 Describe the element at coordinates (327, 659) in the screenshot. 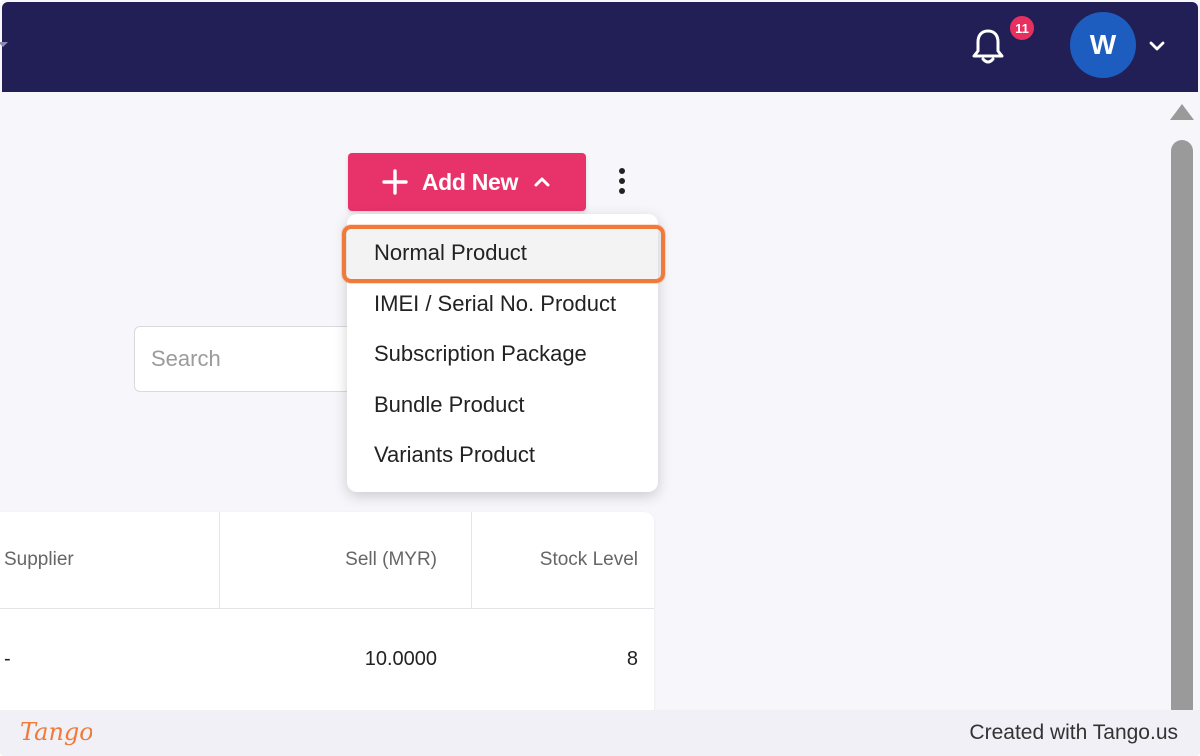

I see `table-row: - 10.0000 8` at that location.